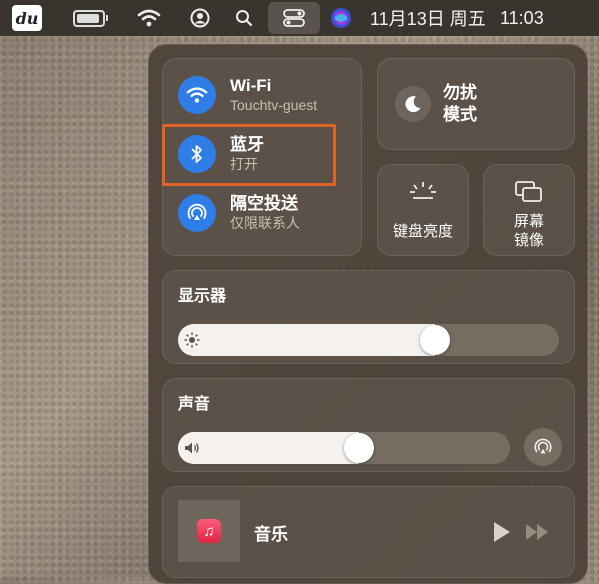  I want to click on airplay-audio-icon, so click(543, 447).